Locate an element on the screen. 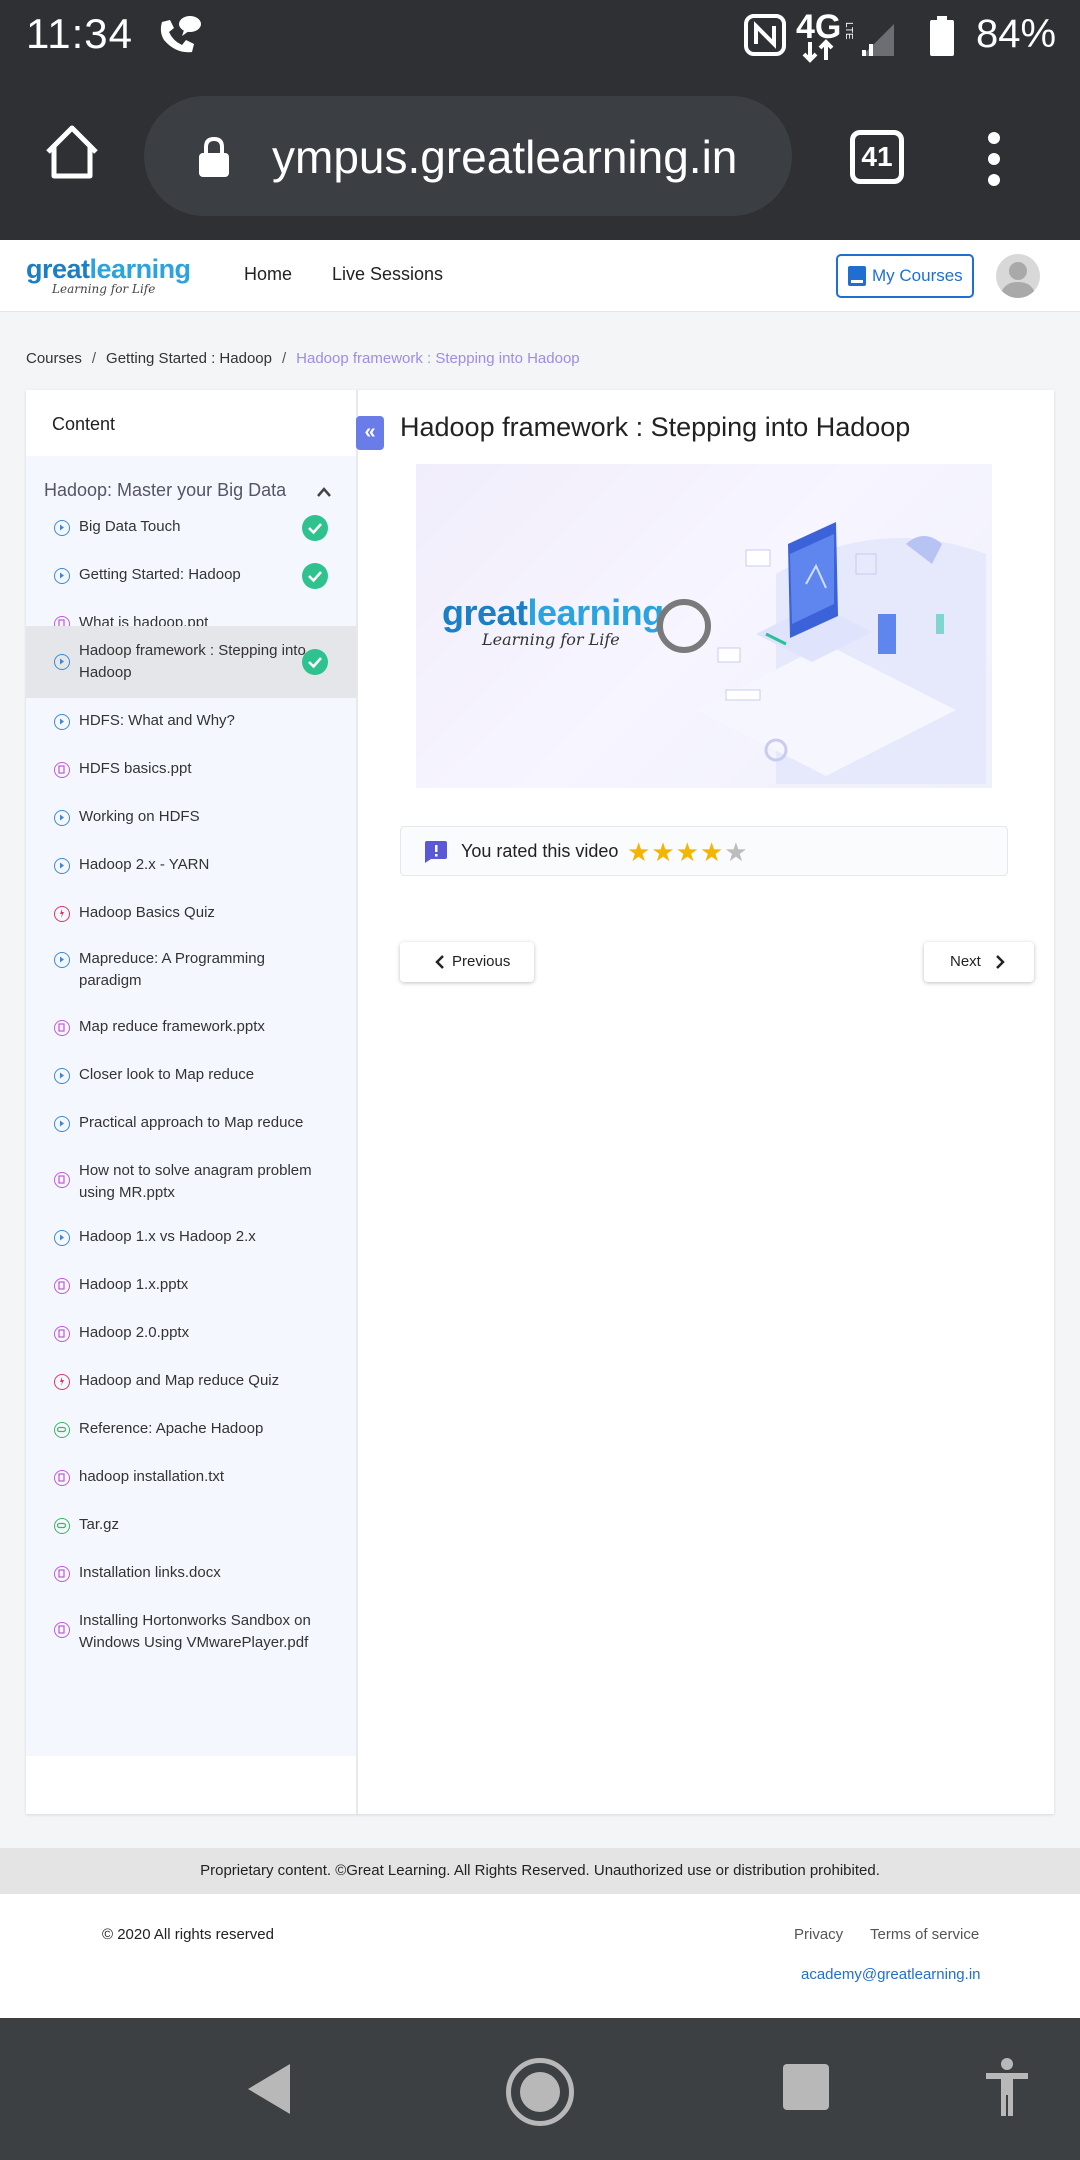  tab-switcher-button: 41 is located at coordinates (877, 157).